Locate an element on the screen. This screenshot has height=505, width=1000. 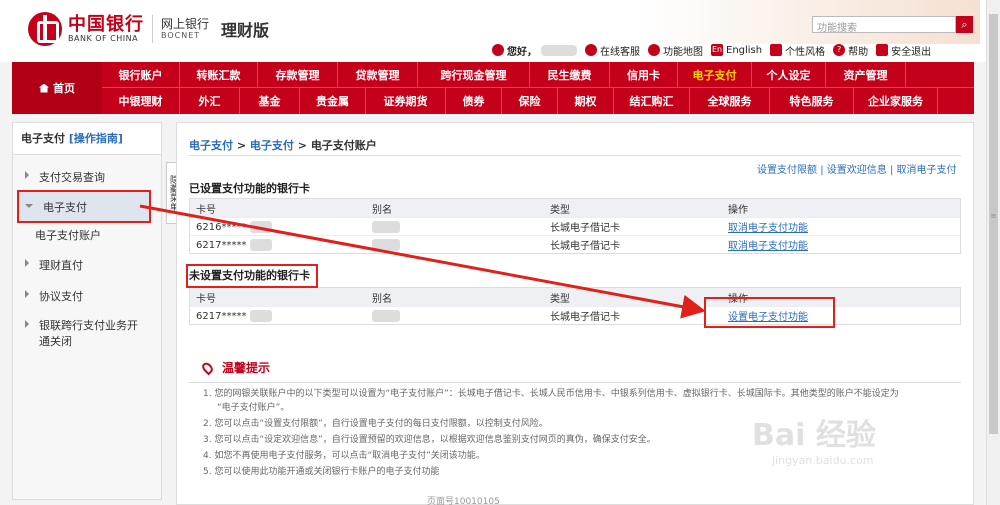
scrollbar-grip-icon: ≡ is located at coordinates (993, 216).